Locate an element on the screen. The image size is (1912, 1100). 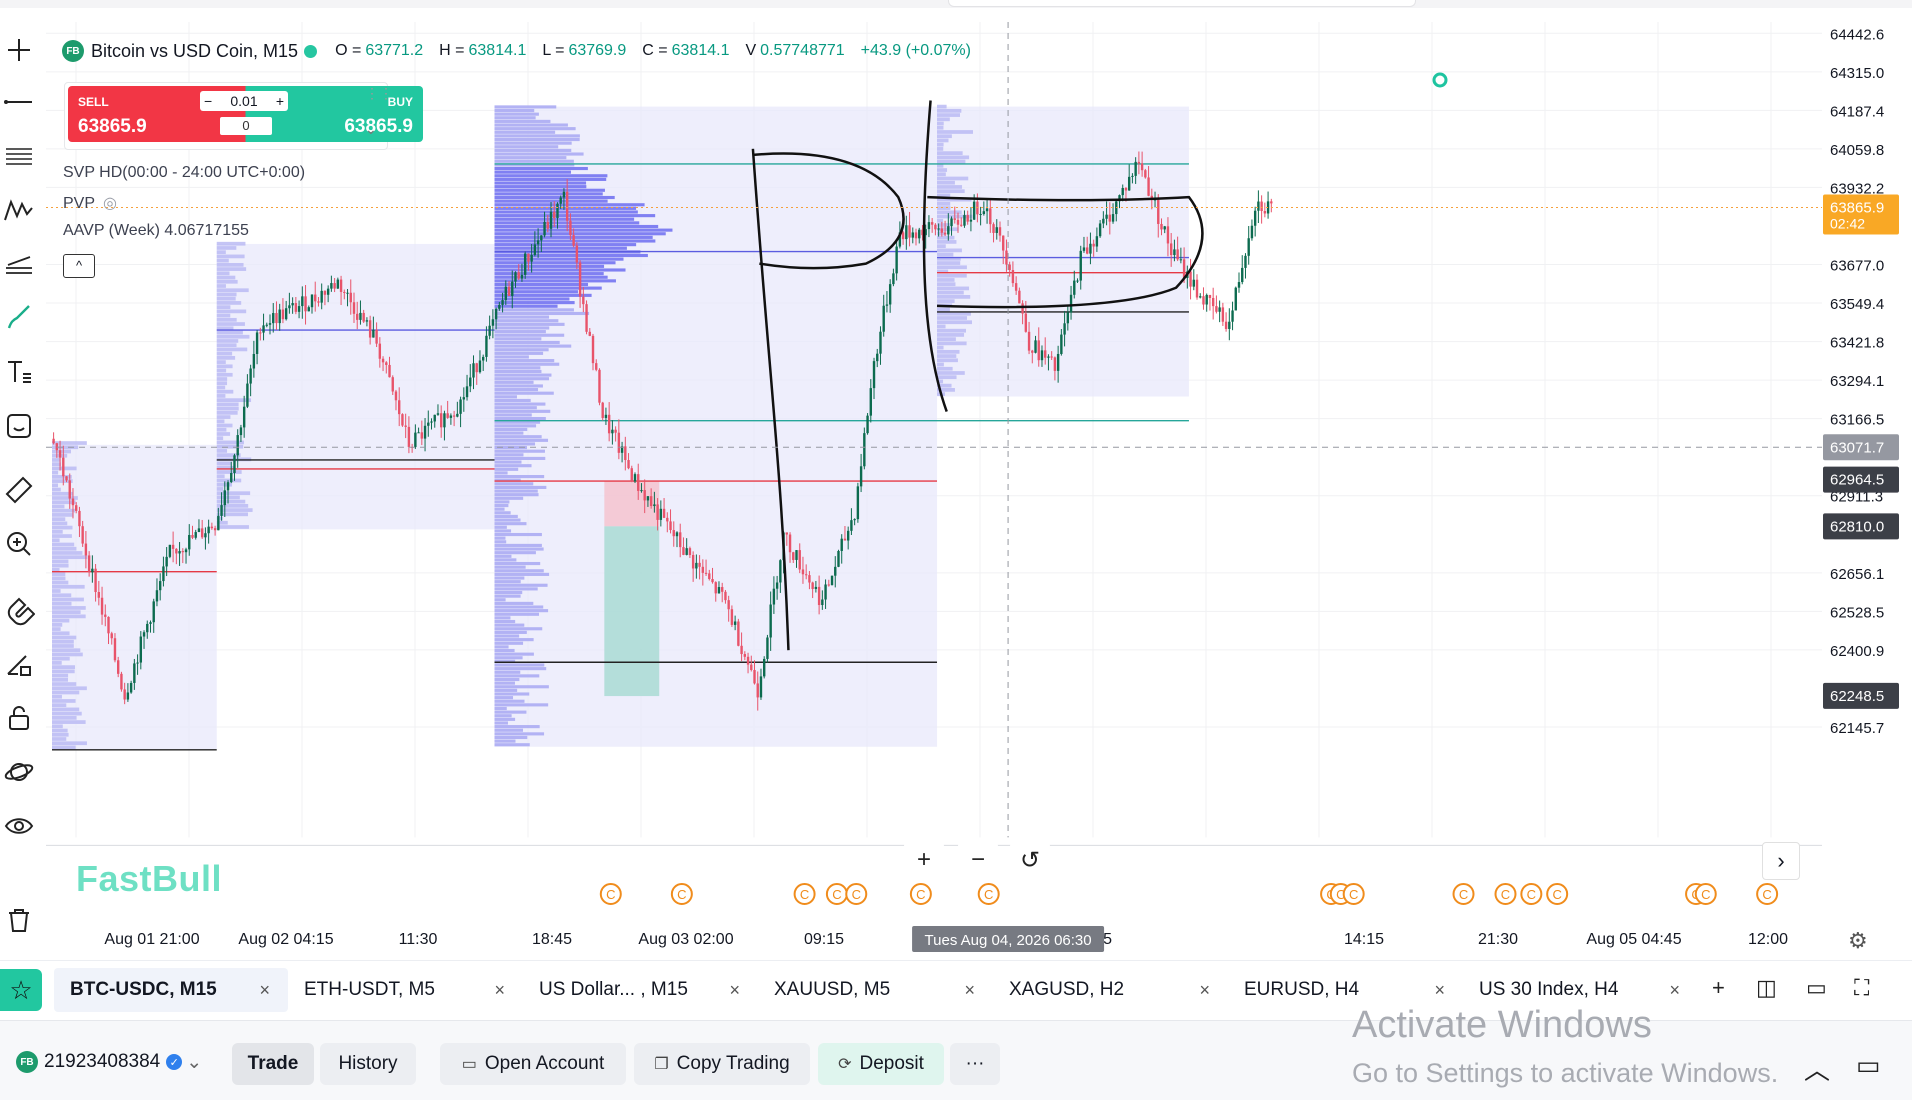
indicator-aavp: AAVP (Week) 4.06717155 is located at coordinates (156, 231).